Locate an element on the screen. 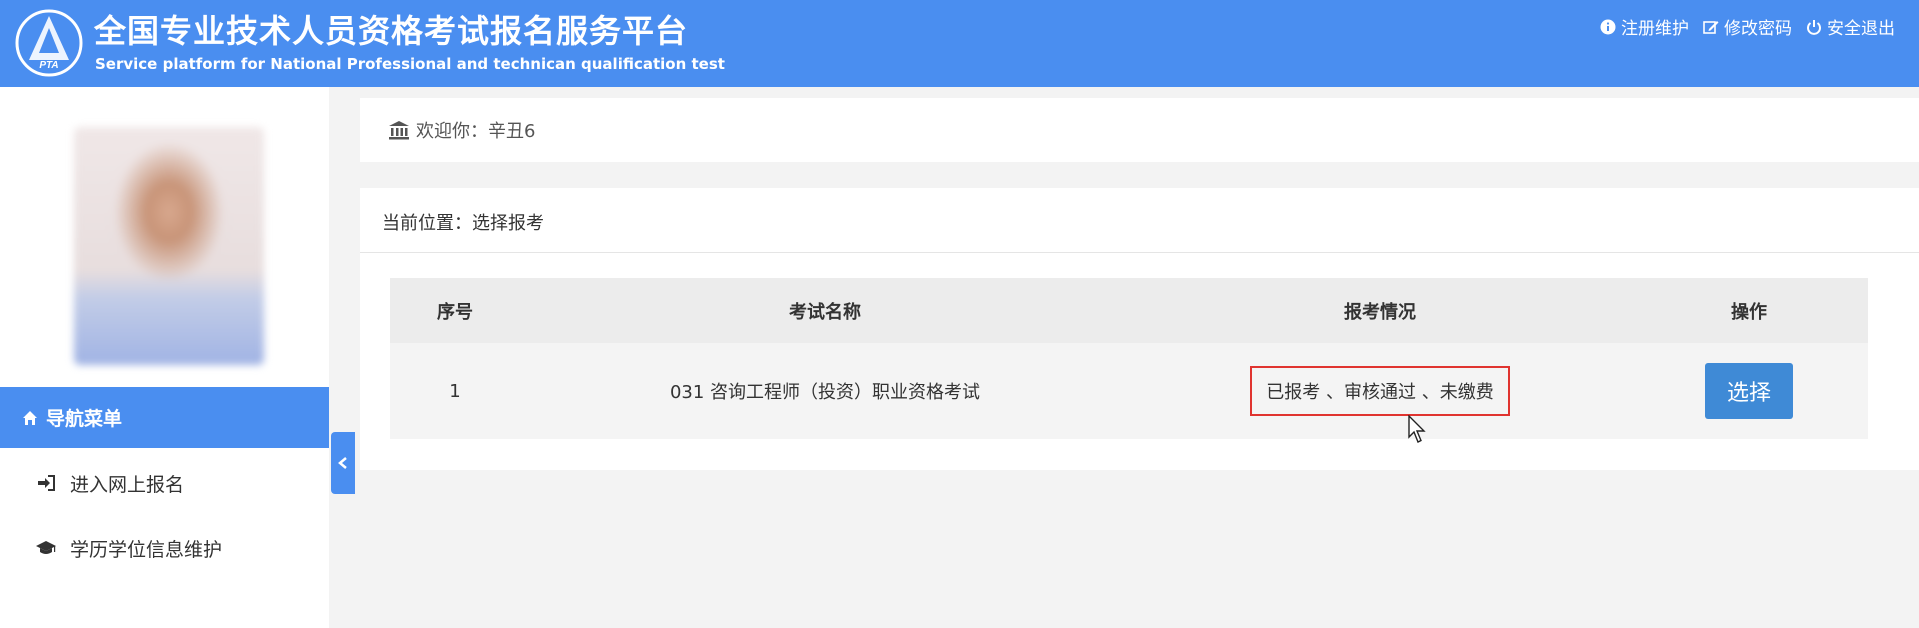 The width and height of the screenshot is (1919, 628). register-maintain-link: 注册维护 is located at coordinates (1644, 26).